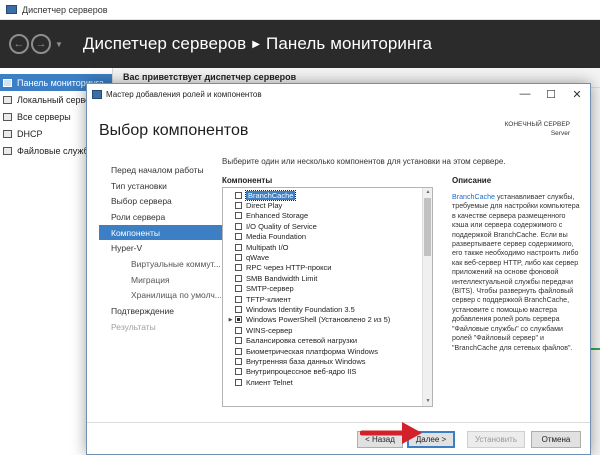 Image resolution: width=600 pixels, height=455 pixels. What do you see at coordinates (56, 99) in the screenshot?
I see `sidebar-item-label: Локальный сервер` at bounding box center [56, 99].